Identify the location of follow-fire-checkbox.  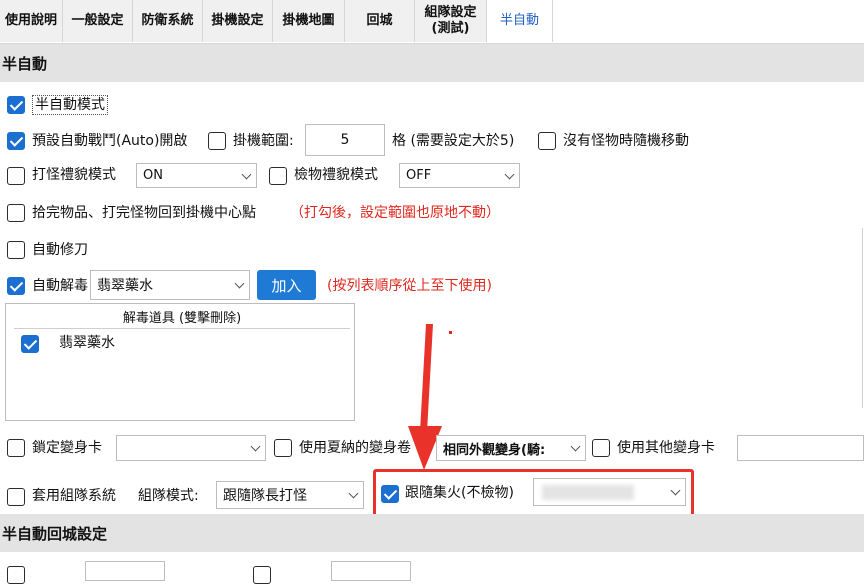
(390, 494).